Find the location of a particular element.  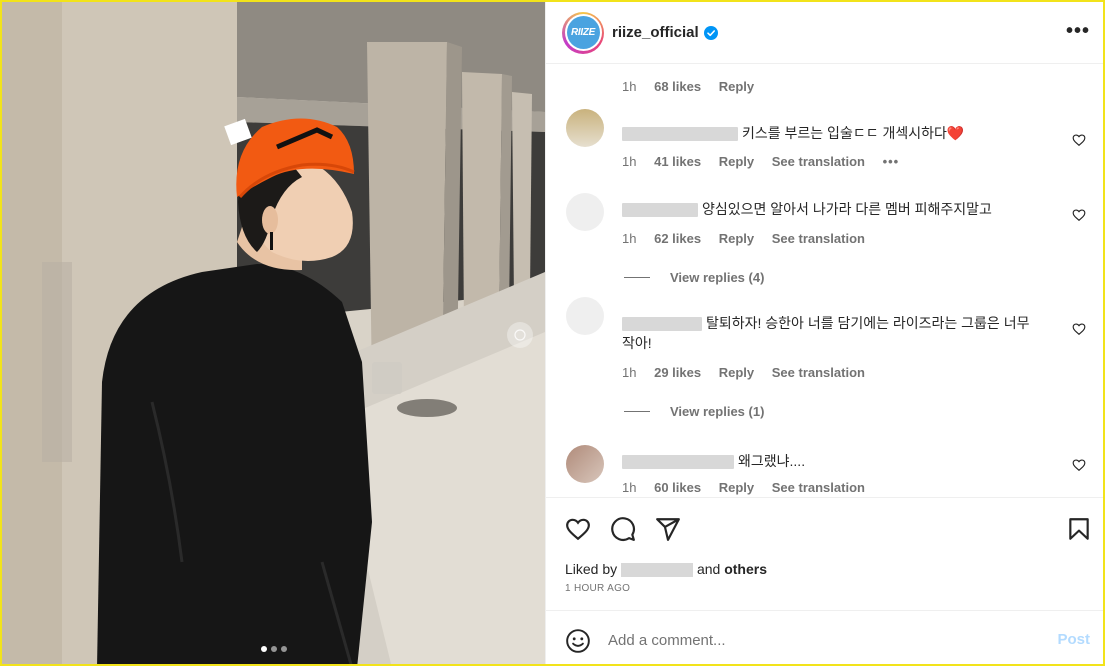

comment-meta: 1h 62 likes Reply See translation is located at coordinates (750, 238).